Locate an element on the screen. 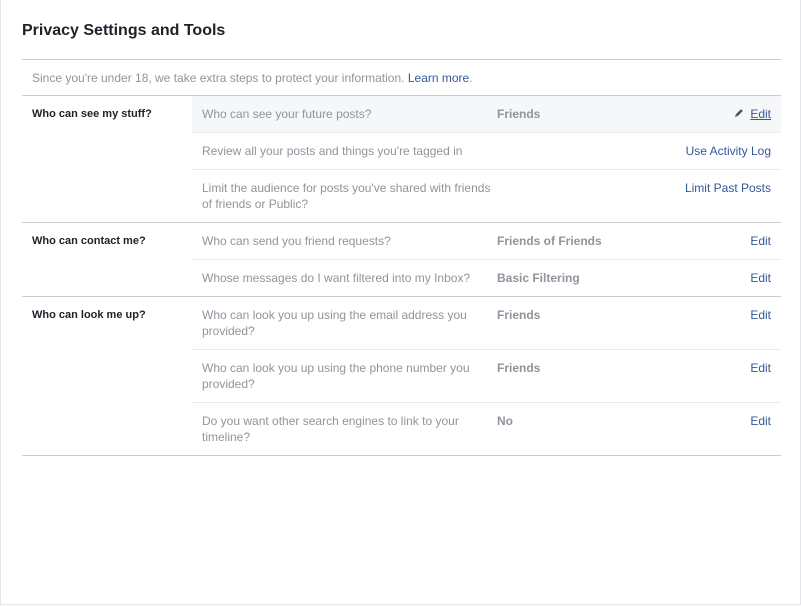 This screenshot has width=801, height=606. setting-value: Basic Filtering is located at coordinates (538, 278).